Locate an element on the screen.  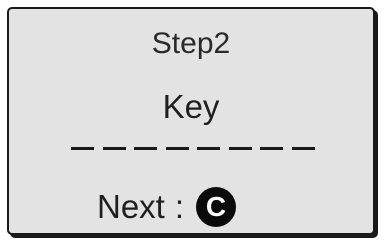
key-prompt-label: Key is located at coordinates (191, 106).